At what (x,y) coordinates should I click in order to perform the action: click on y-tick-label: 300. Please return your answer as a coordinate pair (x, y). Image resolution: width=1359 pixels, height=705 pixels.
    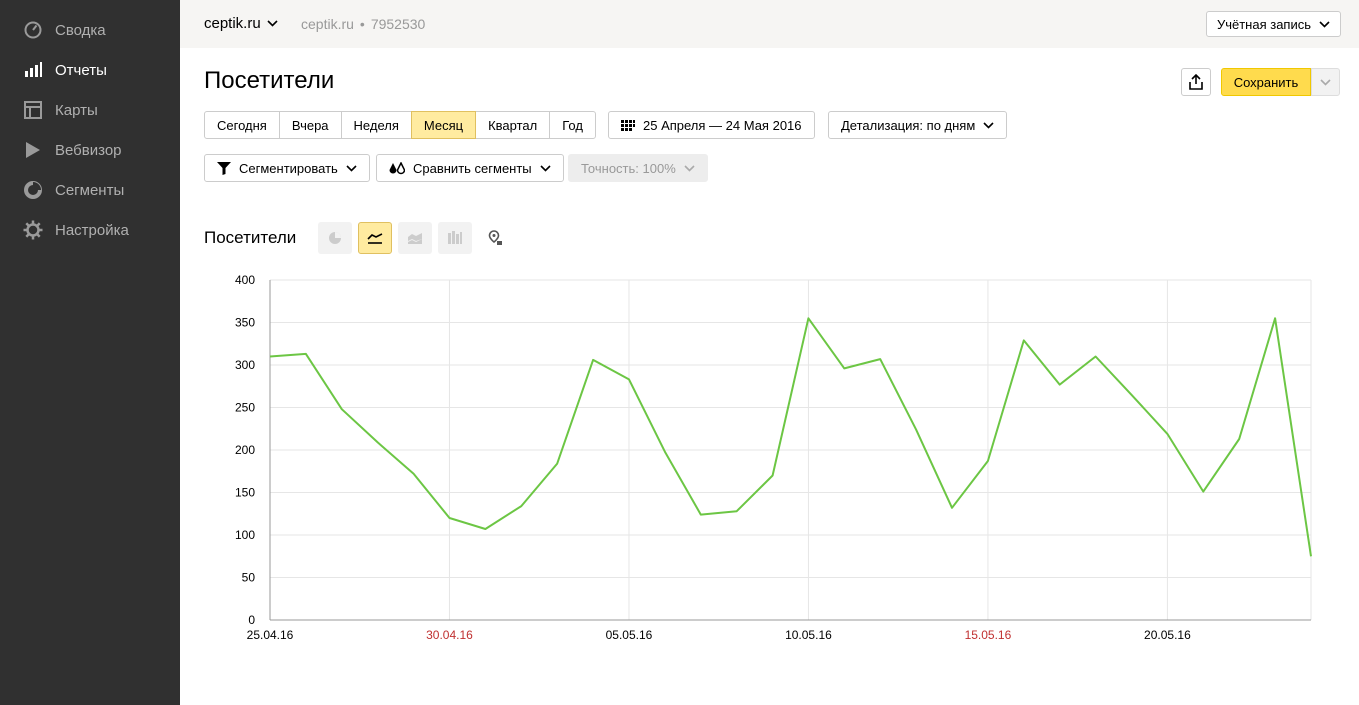
    Looking at the image, I should click on (245, 365).